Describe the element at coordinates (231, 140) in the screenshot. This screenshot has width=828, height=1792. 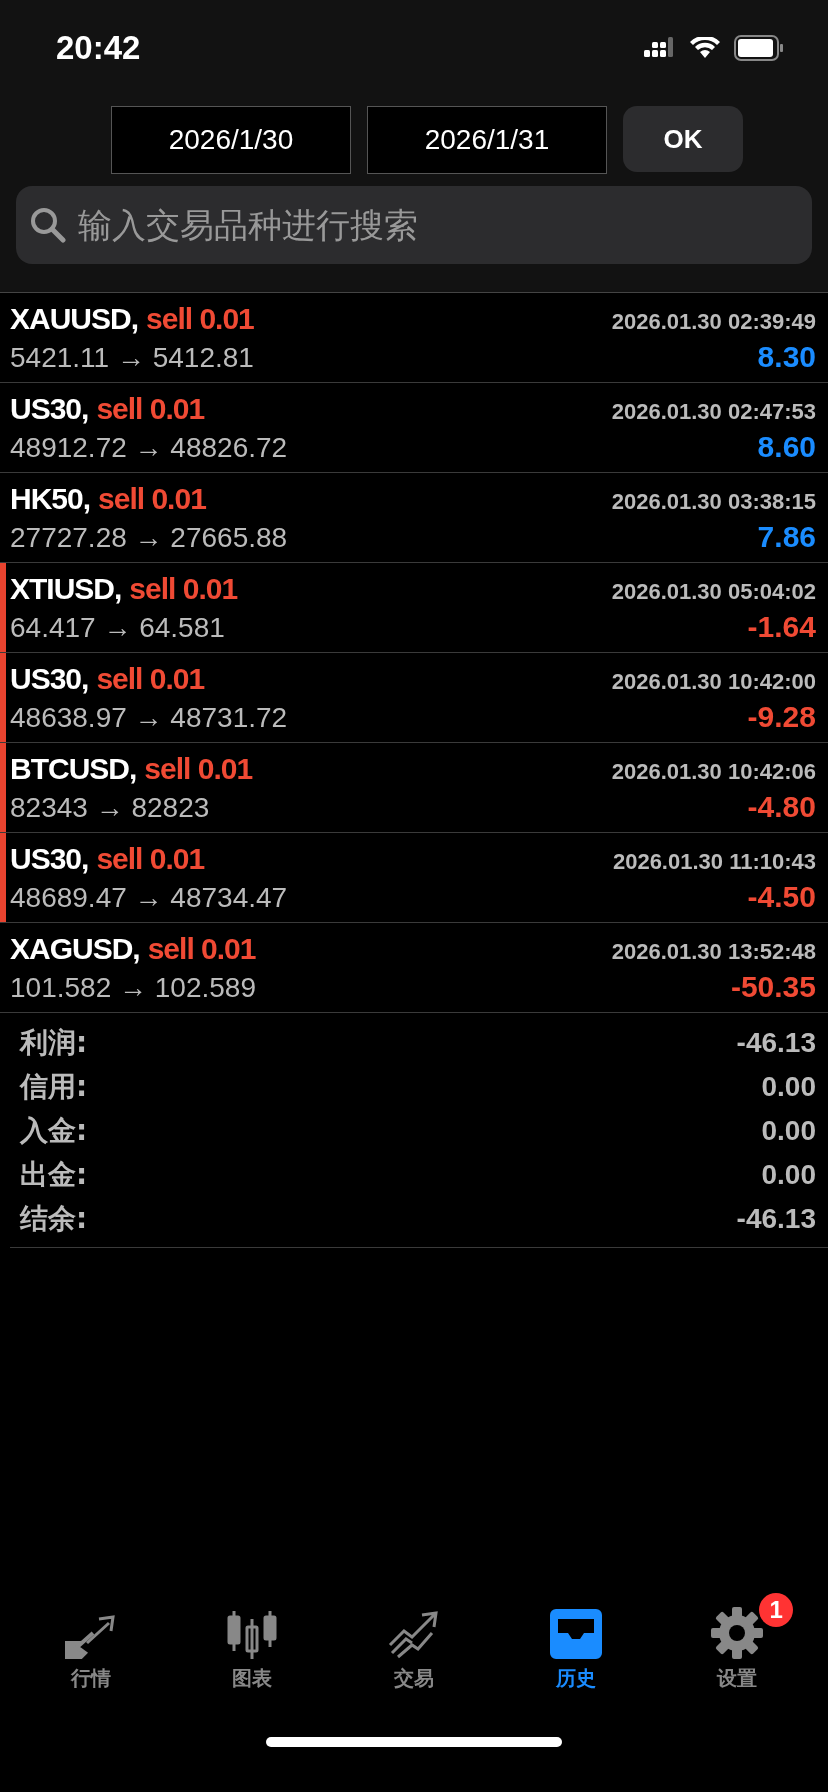
I see `start-date-field: 2026/1/30` at that location.